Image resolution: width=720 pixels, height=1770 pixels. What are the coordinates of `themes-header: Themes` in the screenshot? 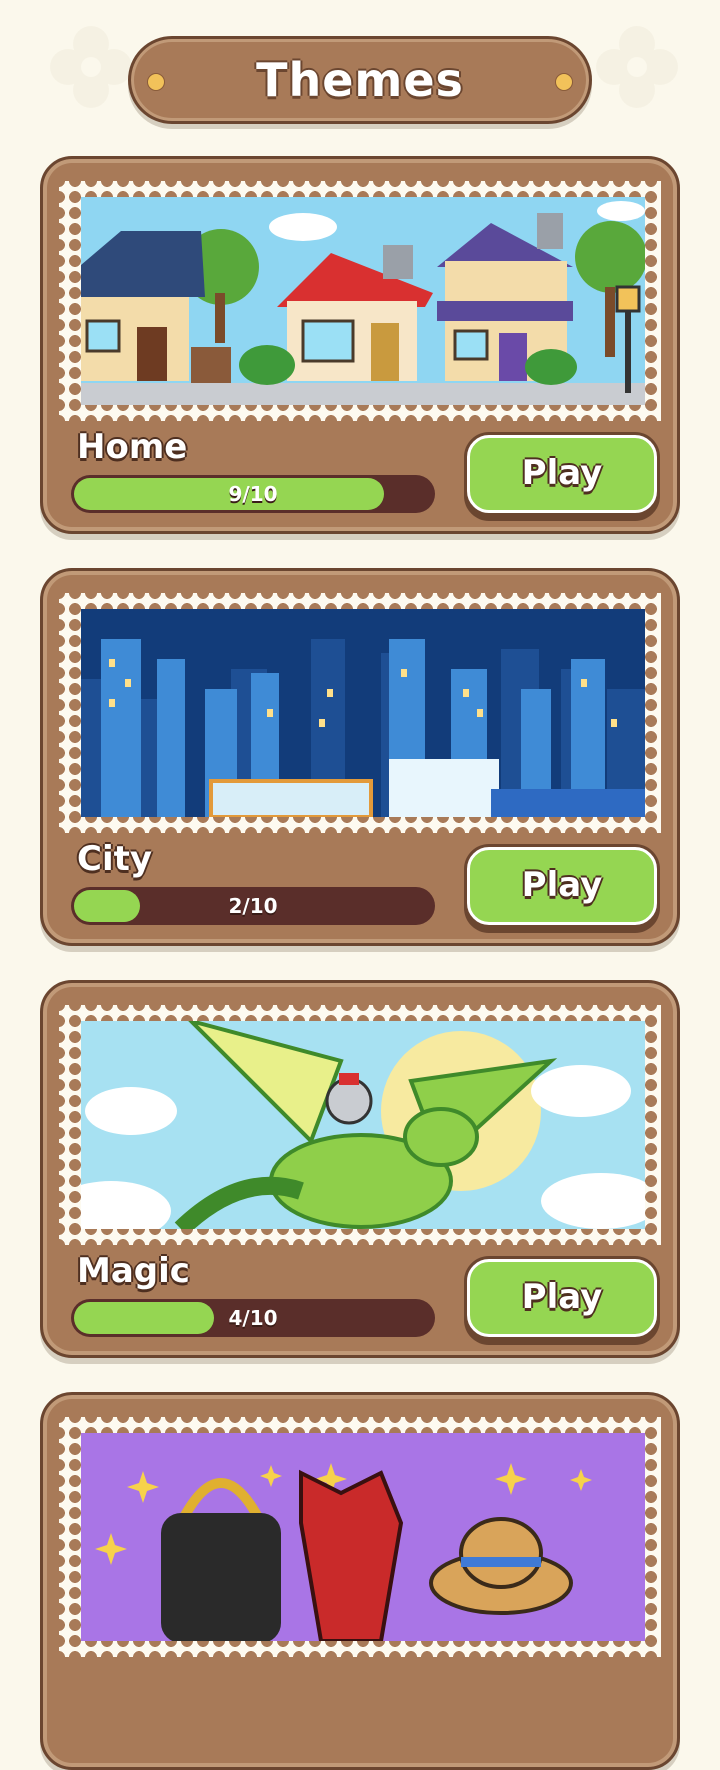 It's located at (360, 80).